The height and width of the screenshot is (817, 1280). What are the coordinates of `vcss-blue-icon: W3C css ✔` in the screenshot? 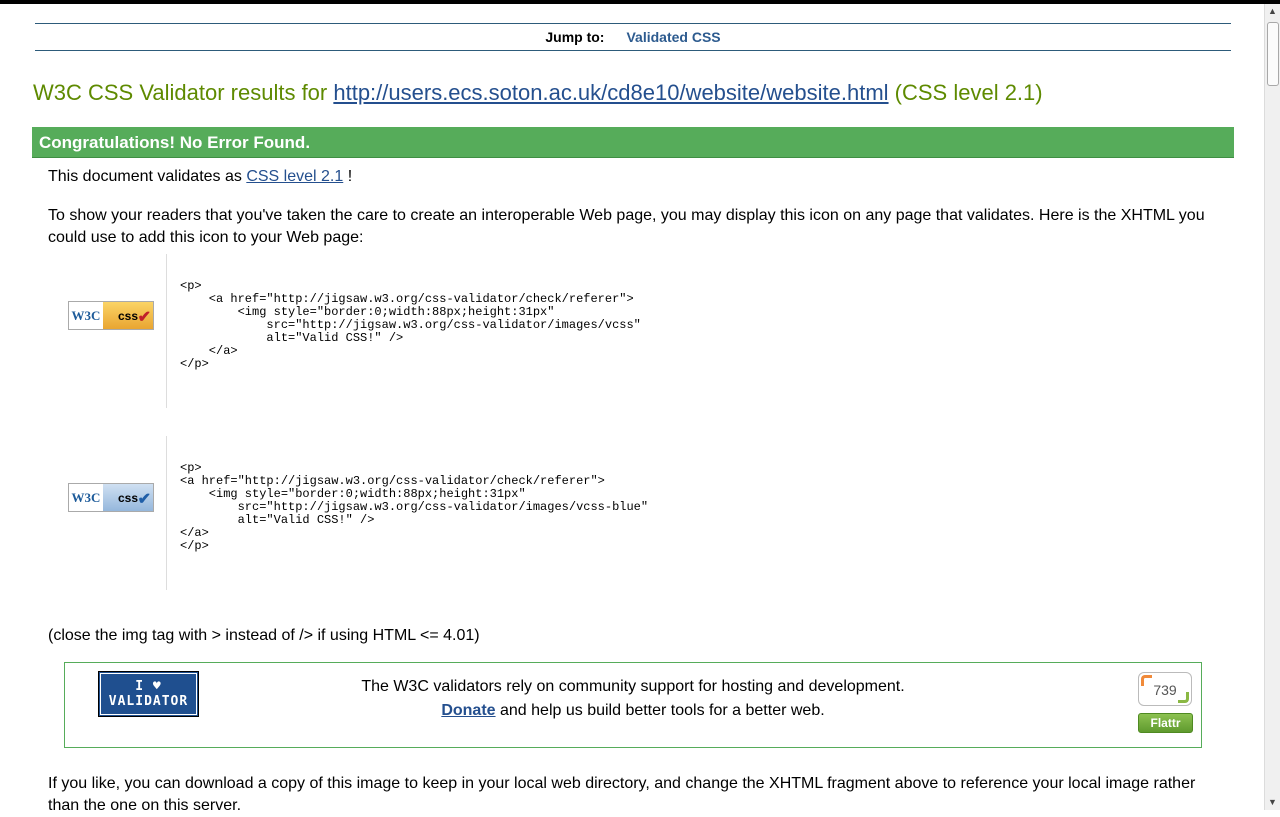 It's located at (111, 497).